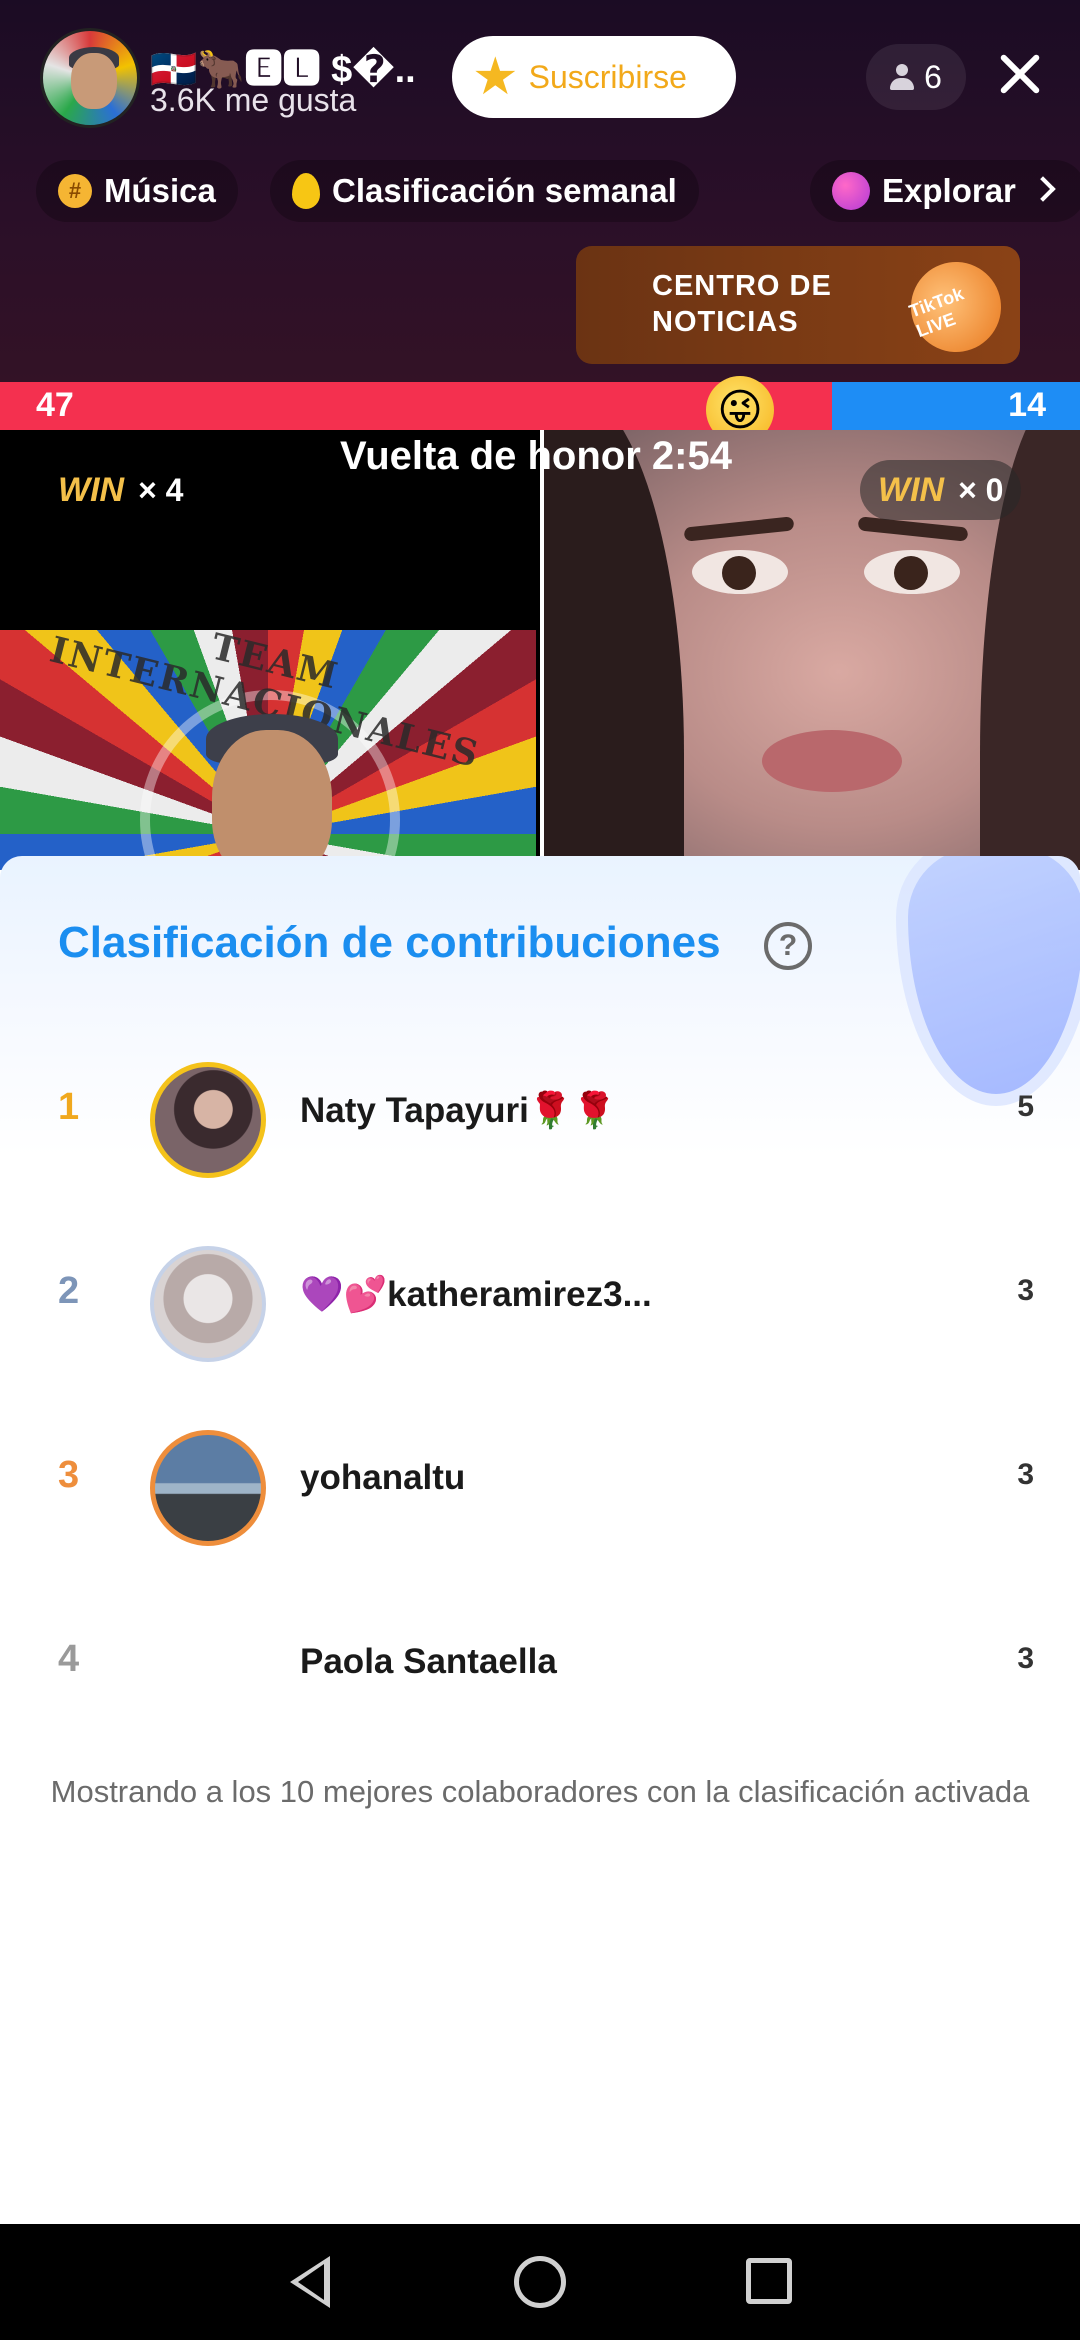  I want to click on brow-right, so click(913, 529).